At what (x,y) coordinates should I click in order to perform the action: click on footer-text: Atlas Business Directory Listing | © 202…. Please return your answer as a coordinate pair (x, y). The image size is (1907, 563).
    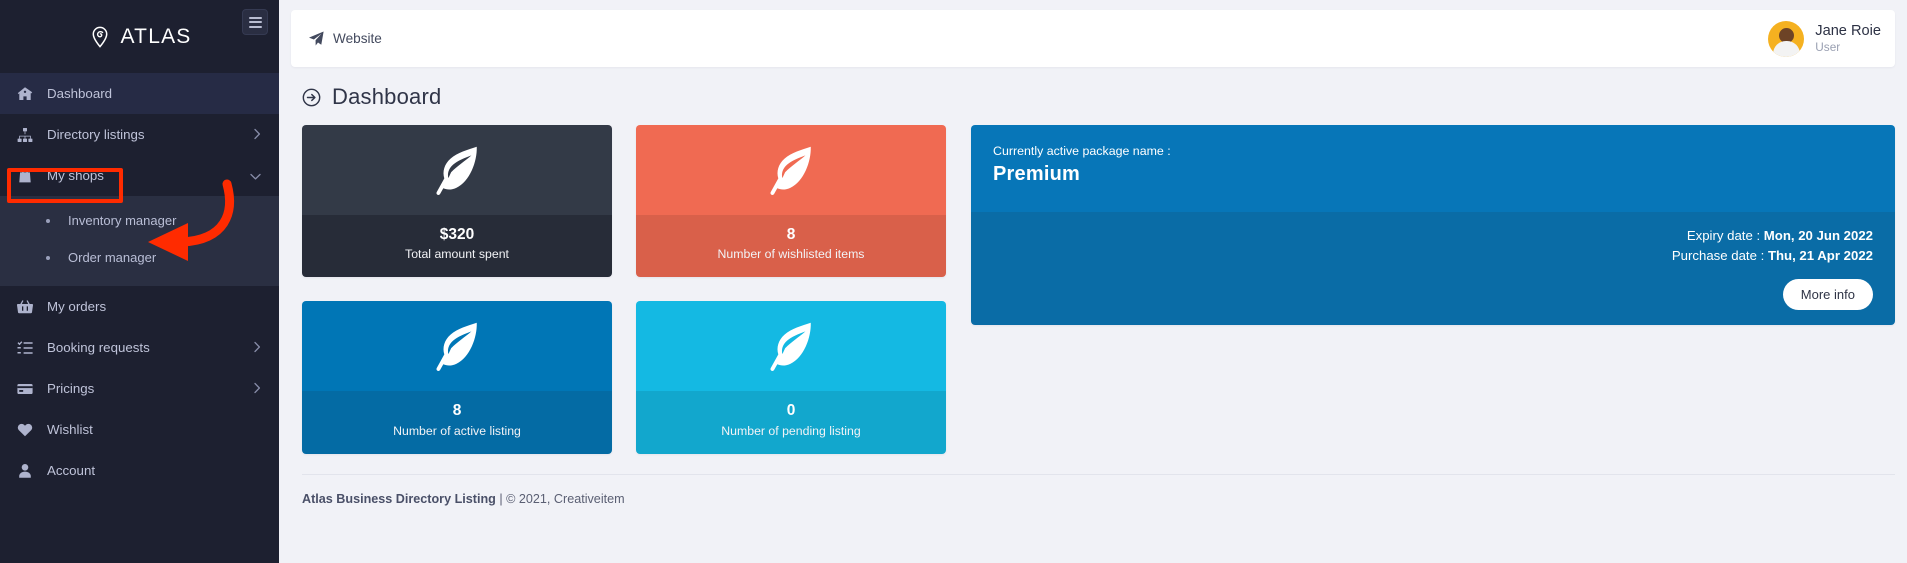
    Looking at the image, I should click on (1098, 499).